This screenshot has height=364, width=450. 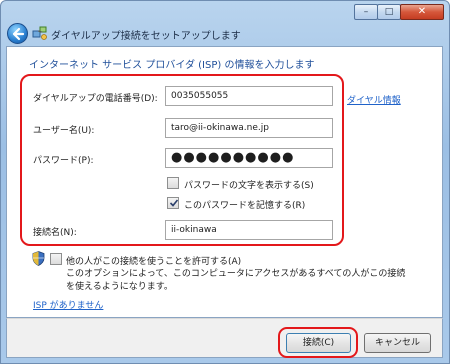 What do you see at coordinates (249, 184) in the screenshot?
I see `show-password-label: パスワードの文字を表示する(S)` at bounding box center [249, 184].